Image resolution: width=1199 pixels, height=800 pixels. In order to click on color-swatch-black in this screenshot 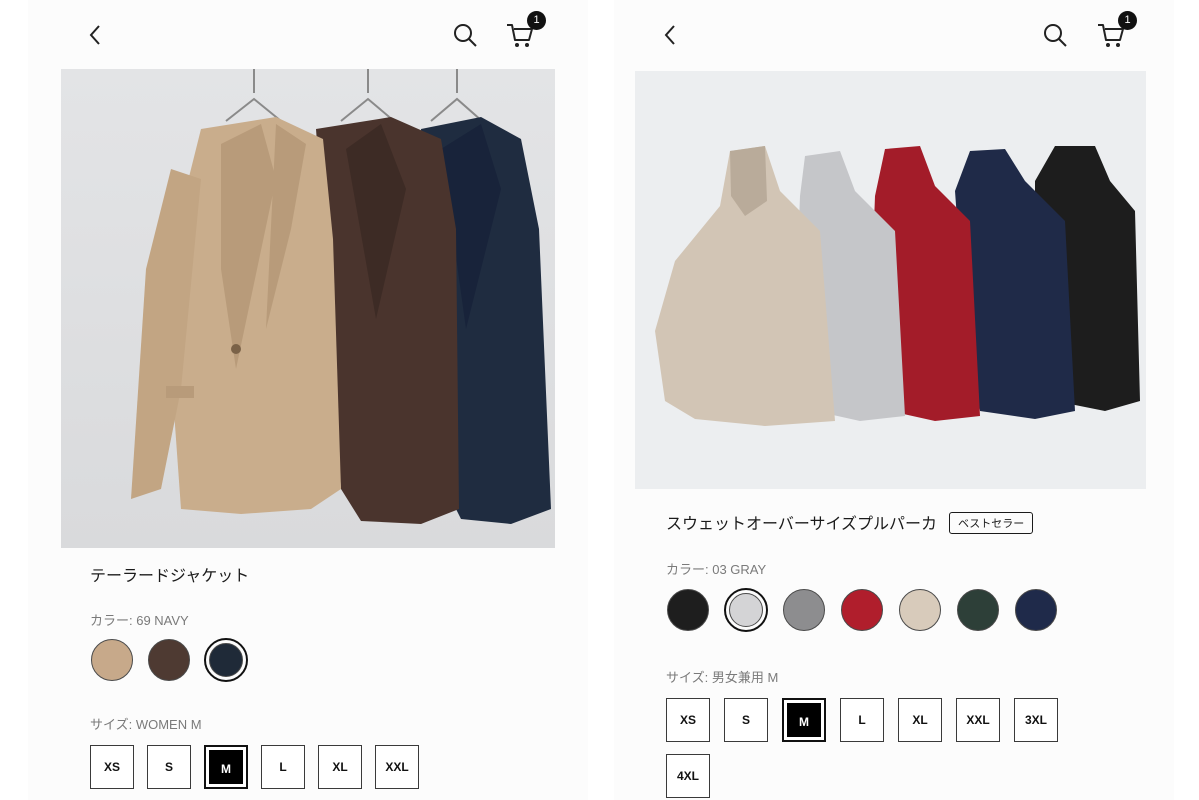, I will do `click(688, 610)`.